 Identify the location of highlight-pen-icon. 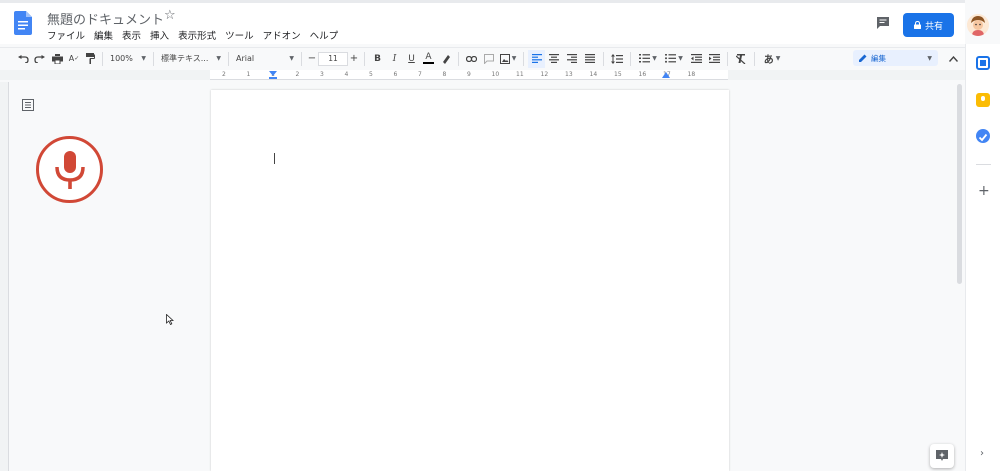
(445, 59).